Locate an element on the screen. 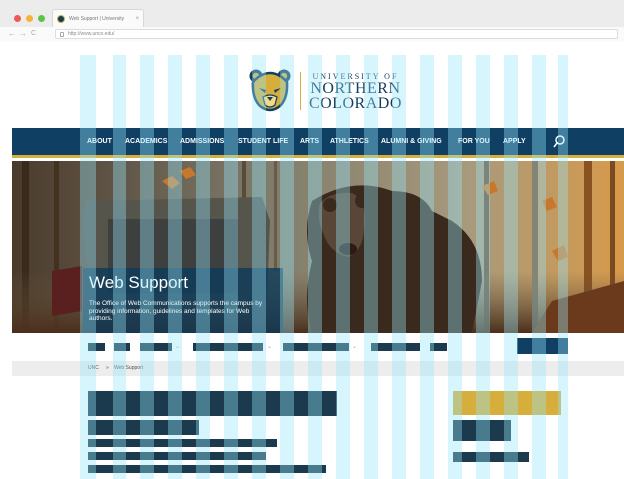 The height and width of the screenshot is (479, 624). reload-icon: C is located at coordinates (33, 34).